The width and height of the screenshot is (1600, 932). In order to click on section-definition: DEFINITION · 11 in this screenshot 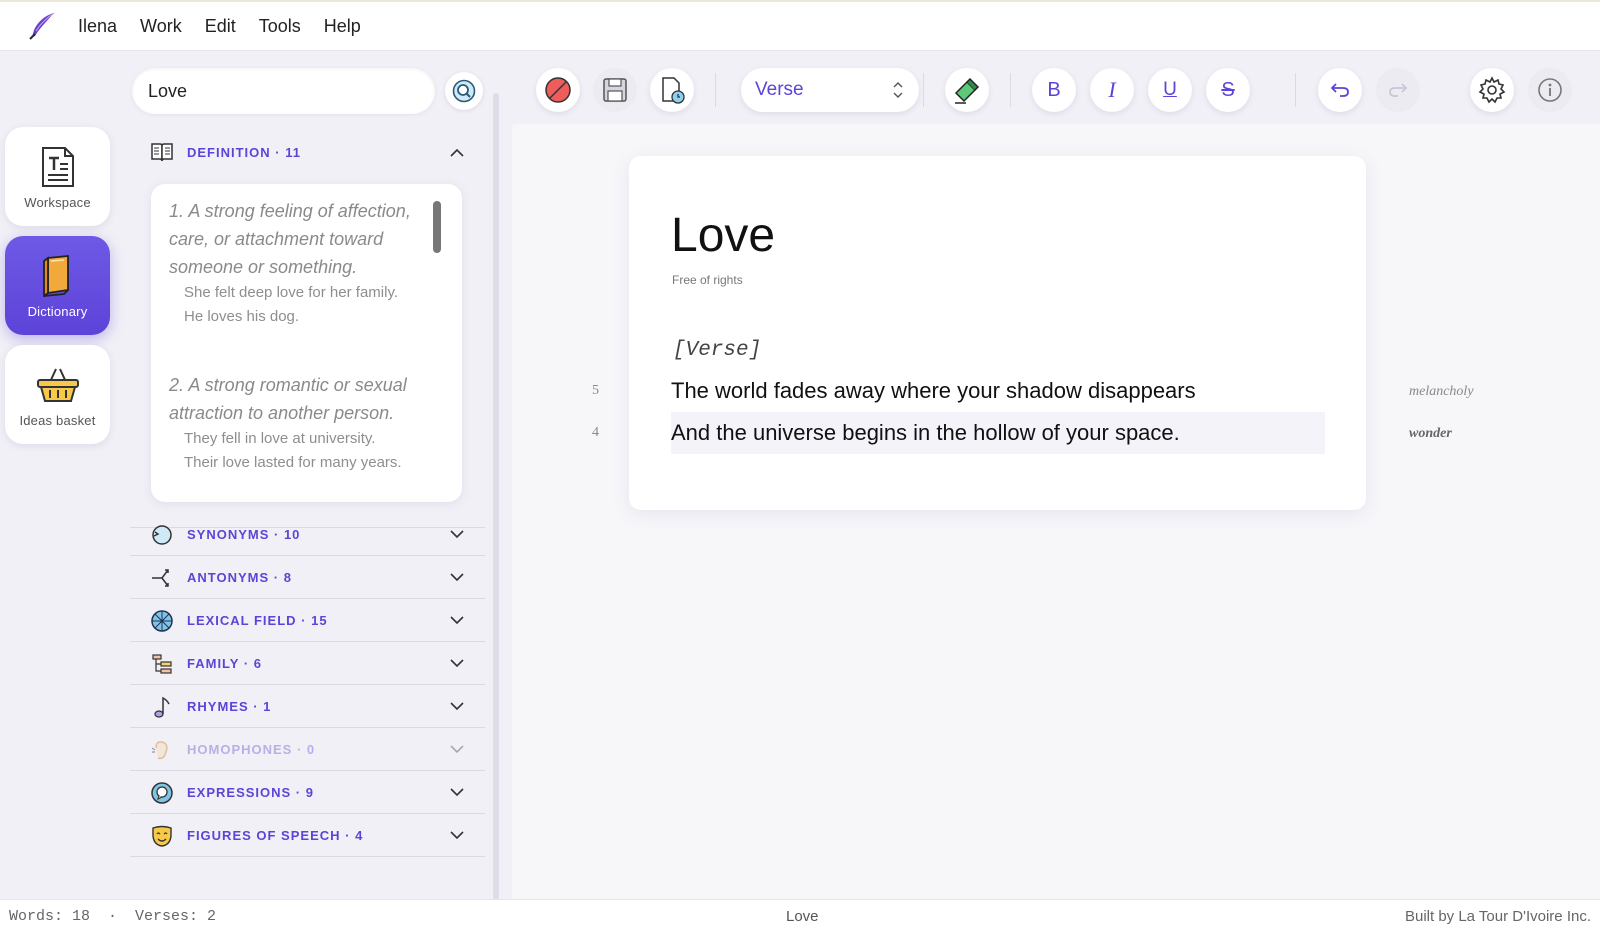, I will do `click(307, 152)`.